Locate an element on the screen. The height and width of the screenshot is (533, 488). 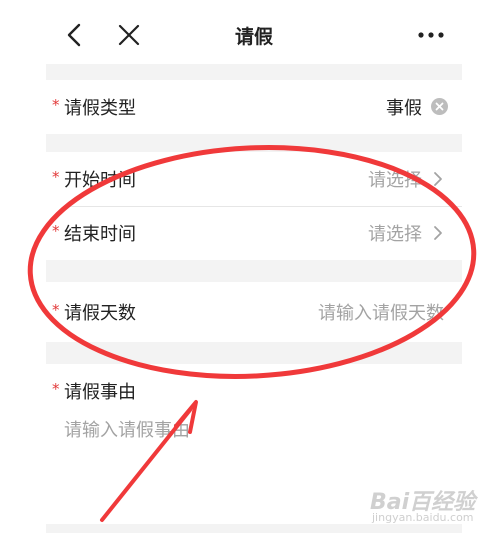
leave-type-row: * 请假类型 事假 is located at coordinates (254, 107).